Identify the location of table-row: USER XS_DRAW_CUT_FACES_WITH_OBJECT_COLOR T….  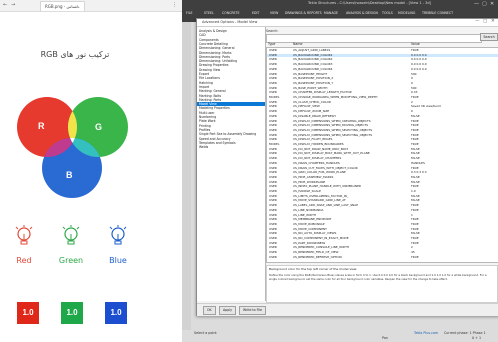
(382, 169).